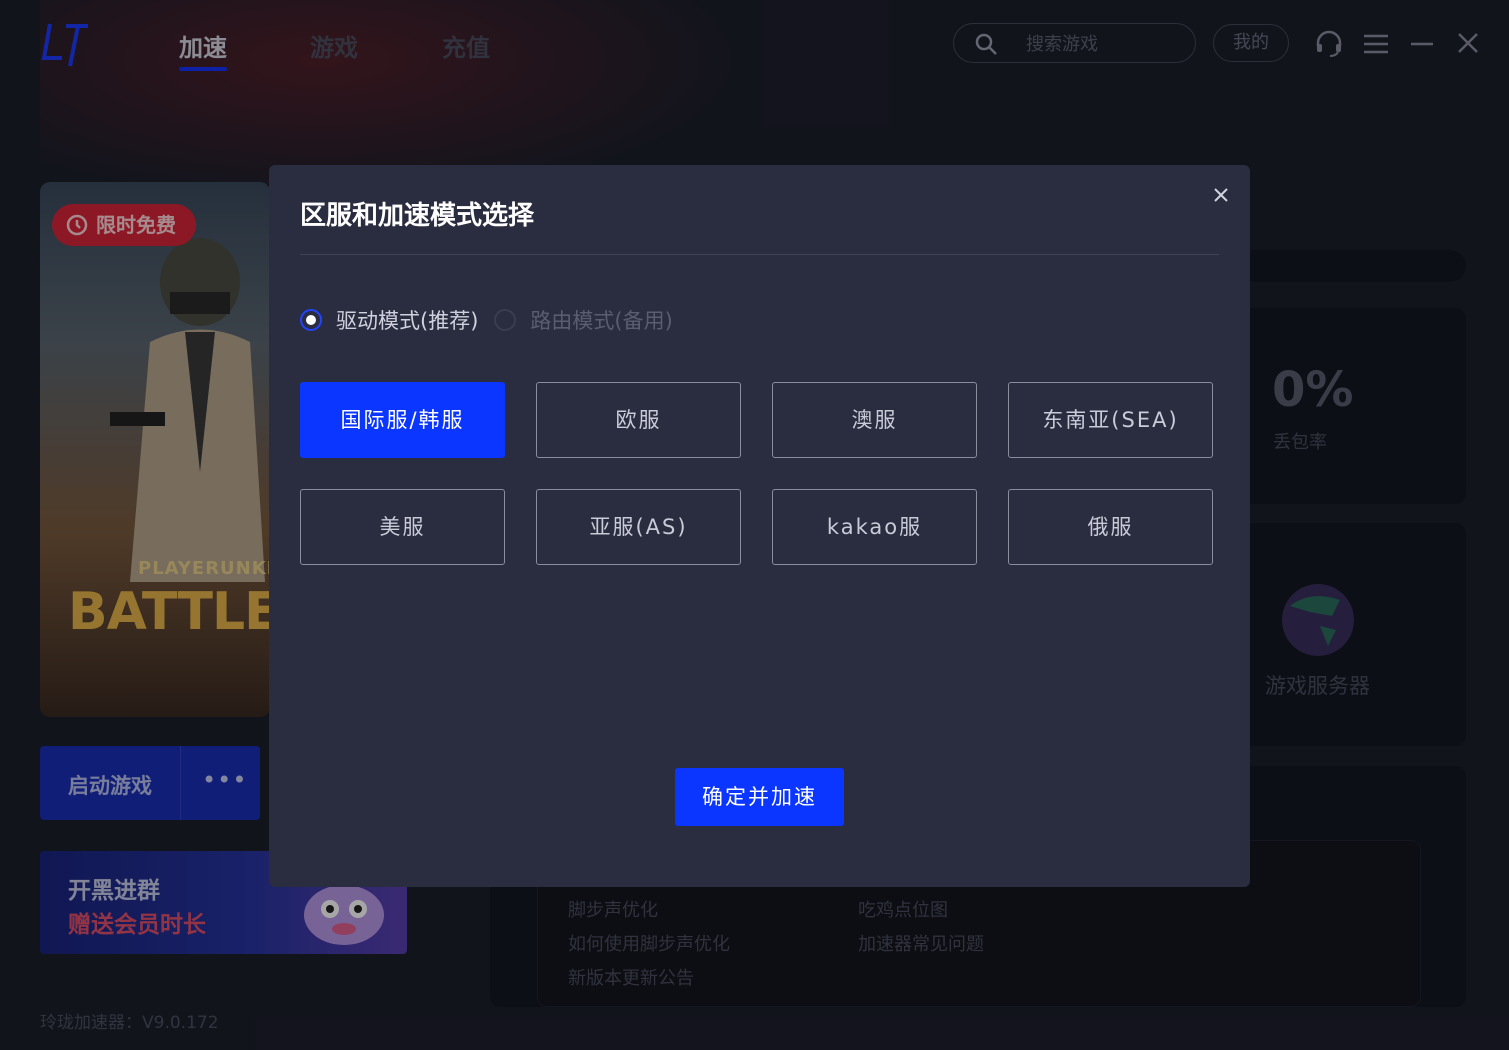 This screenshot has width=1509, height=1050. I want to click on radio-router-mode, so click(505, 320).